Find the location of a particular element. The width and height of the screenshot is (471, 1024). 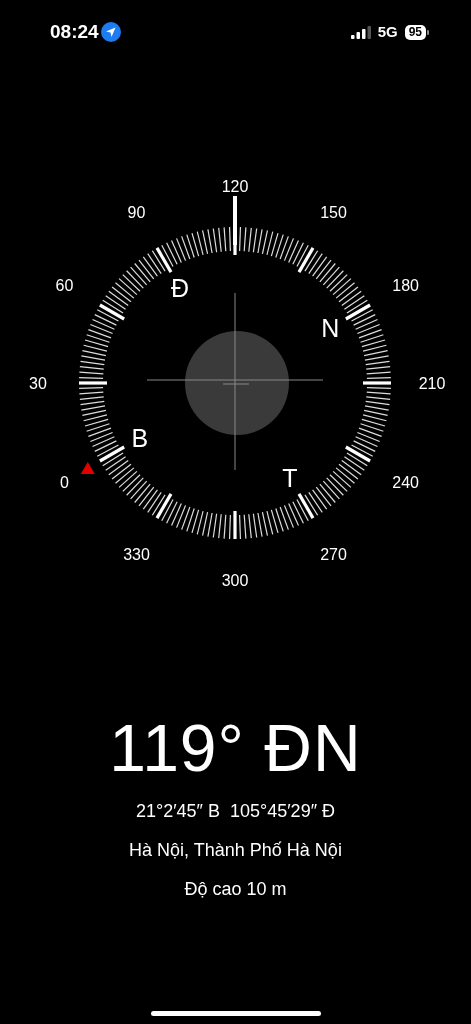

cardinal-letter: N is located at coordinates (330, 328).